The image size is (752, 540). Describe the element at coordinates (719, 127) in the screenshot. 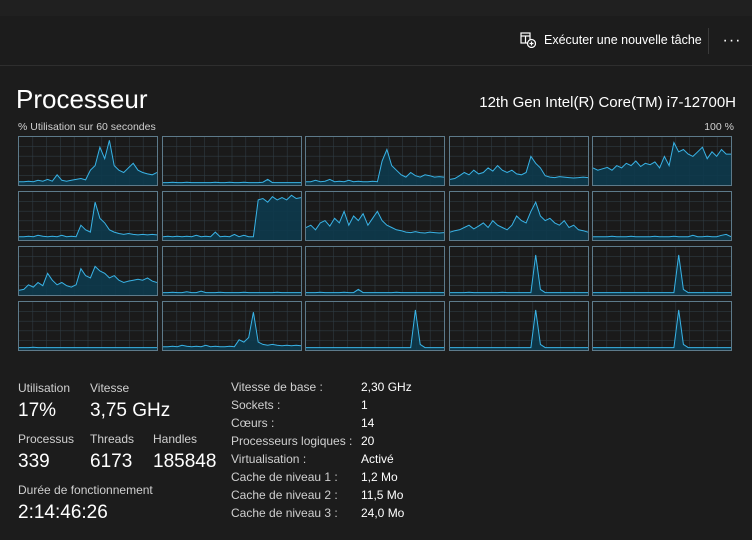

I see `graph-max-label: 100 %` at that location.